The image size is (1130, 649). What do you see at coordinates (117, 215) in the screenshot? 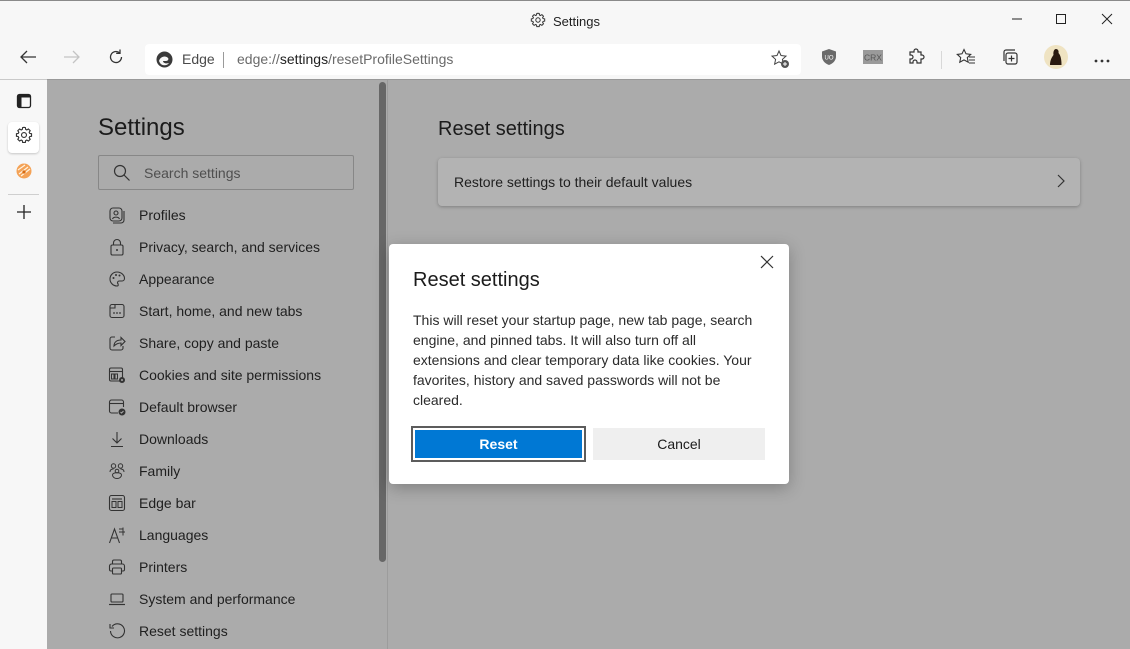
I see `profiles-icon` at bounding box center [117, 215].